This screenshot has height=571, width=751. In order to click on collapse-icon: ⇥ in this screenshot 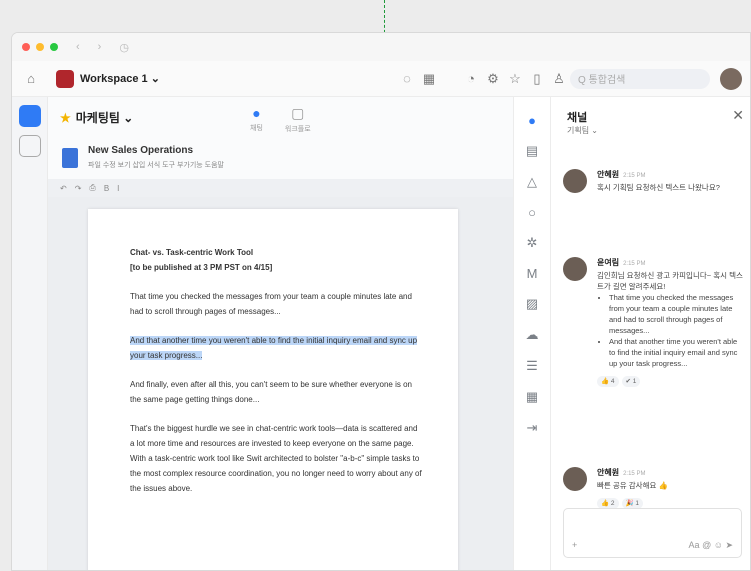, I will do `click(532, 428)`.